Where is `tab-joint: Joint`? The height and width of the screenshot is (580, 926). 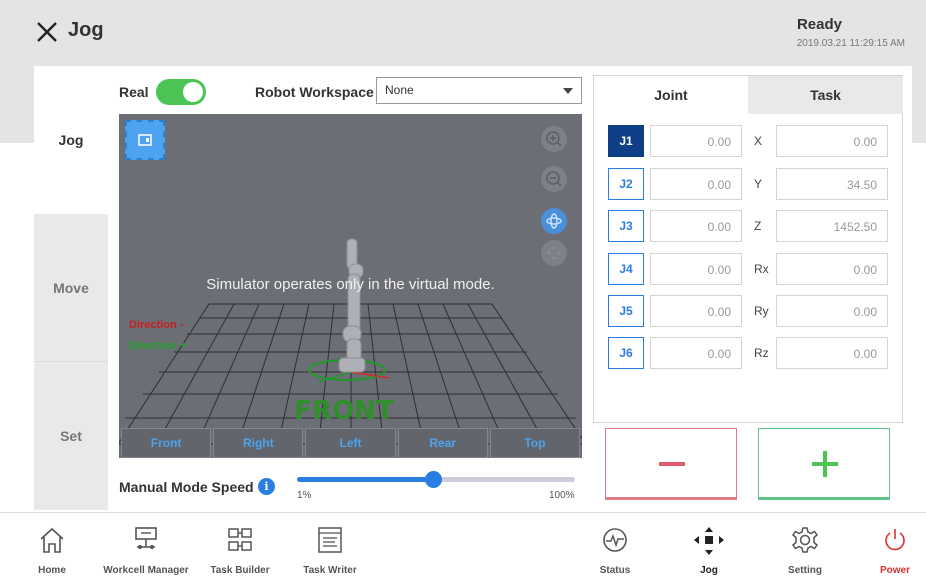
tab-joint: Joint is located at coordinates (671, 95).